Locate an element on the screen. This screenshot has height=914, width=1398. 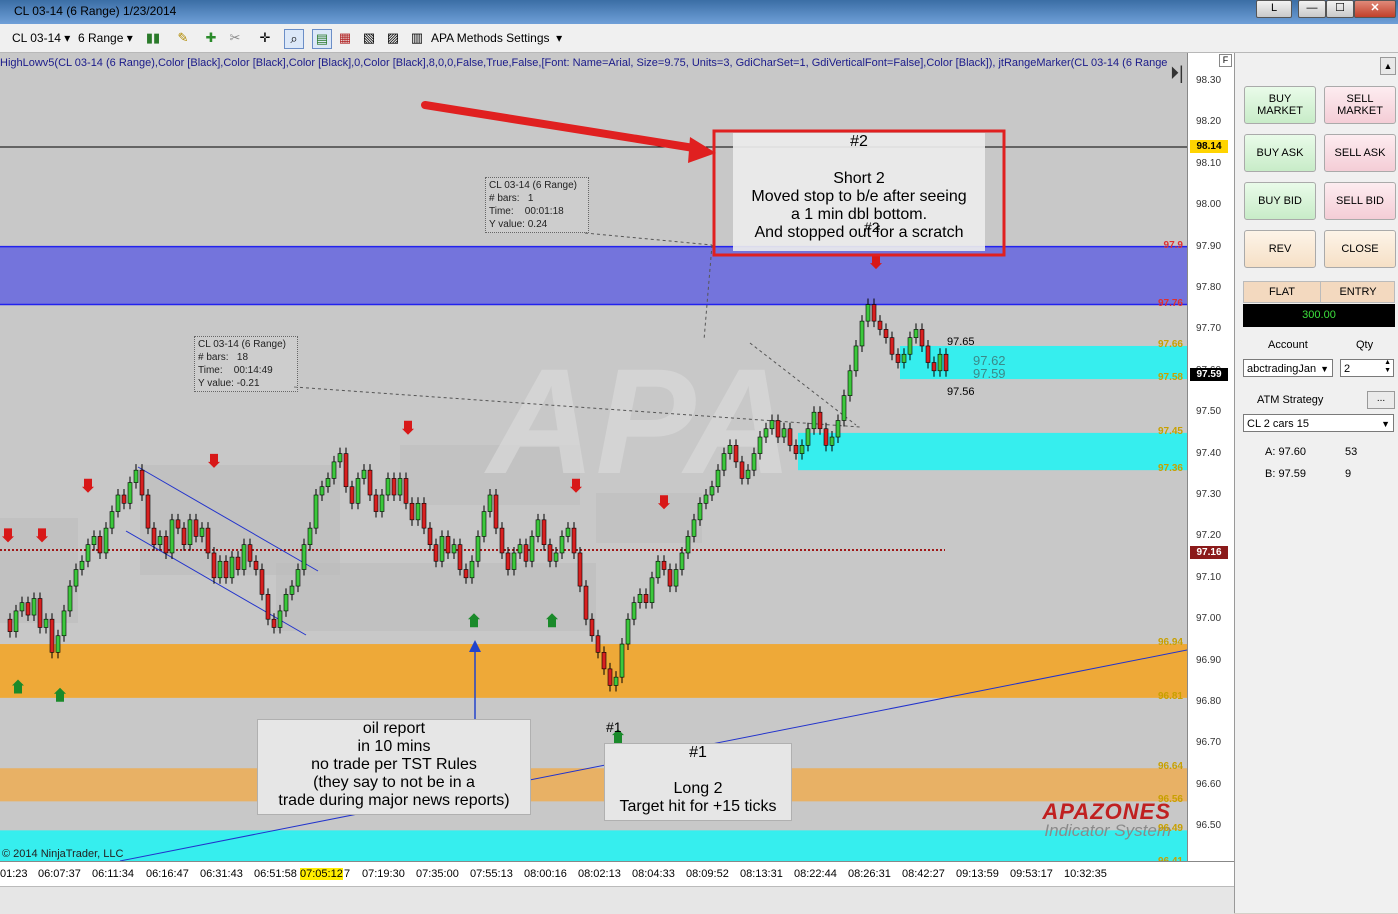
price-tick-label: 96.90 is located at coordinates (1209, 660).